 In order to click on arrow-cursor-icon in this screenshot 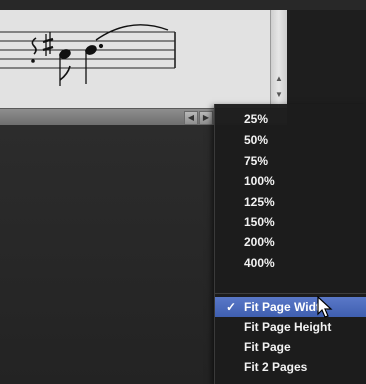, I will do `click(325, 307)`.